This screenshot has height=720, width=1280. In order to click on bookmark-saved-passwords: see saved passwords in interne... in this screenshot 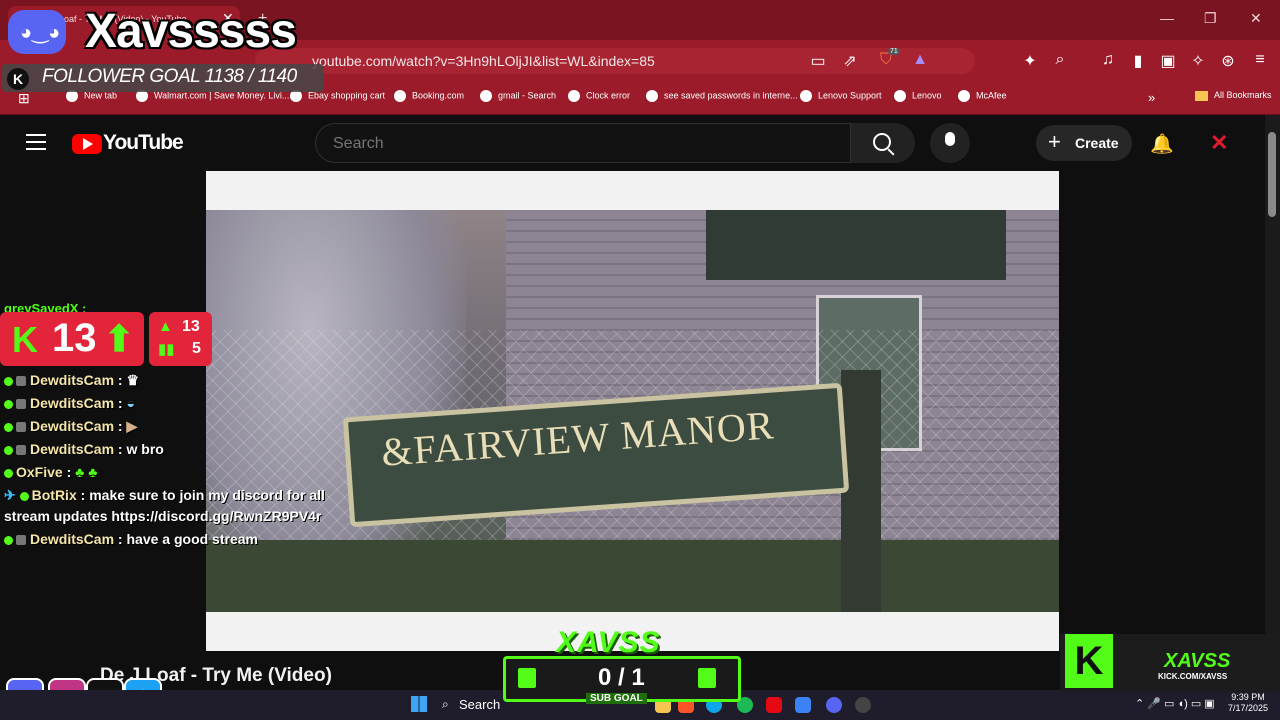, I will do `click(722, 96)`.